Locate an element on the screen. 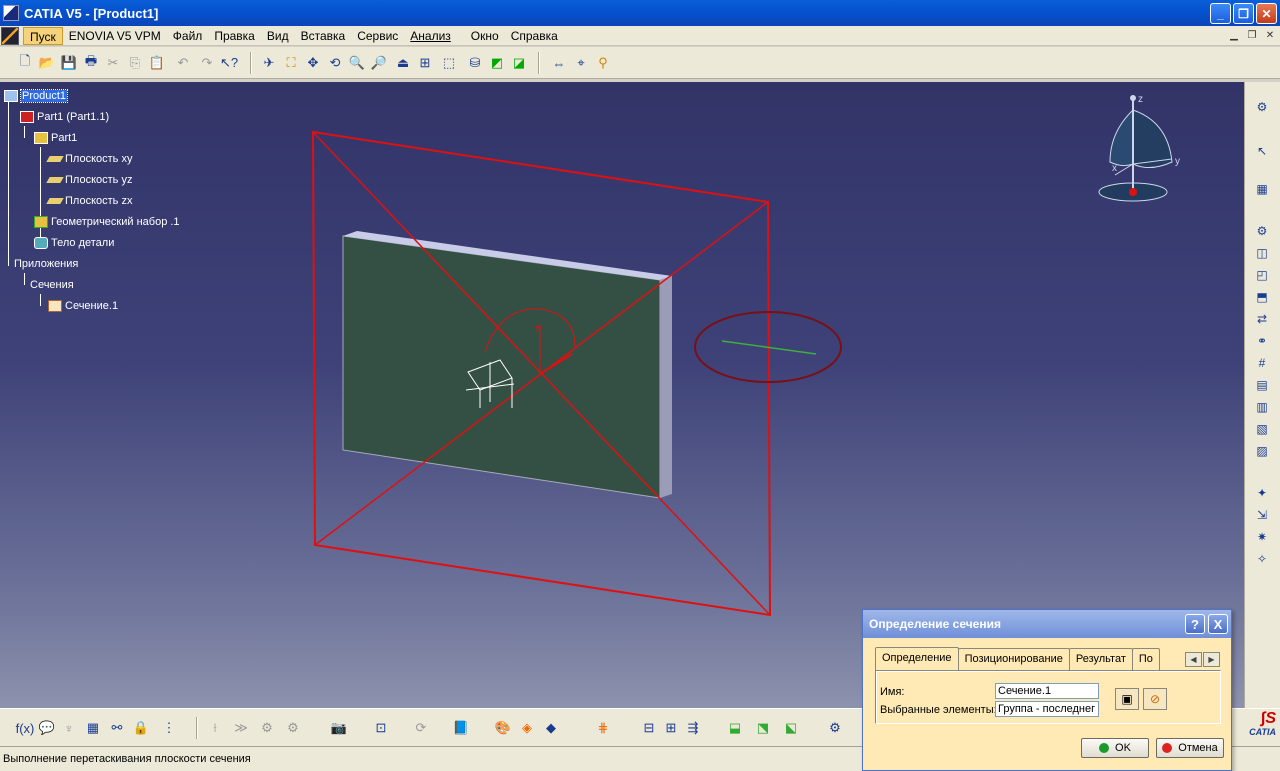 The image size is (1280, 771). offset-icon: ⚙ is located at coordinates (293, 728).